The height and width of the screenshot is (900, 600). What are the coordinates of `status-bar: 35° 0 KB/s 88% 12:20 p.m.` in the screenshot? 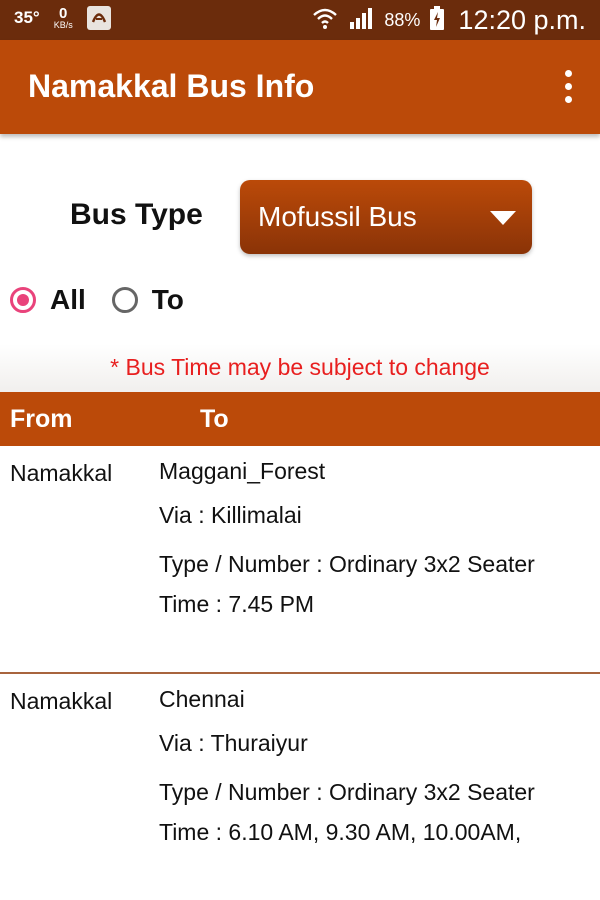 It's located at (300, 20).